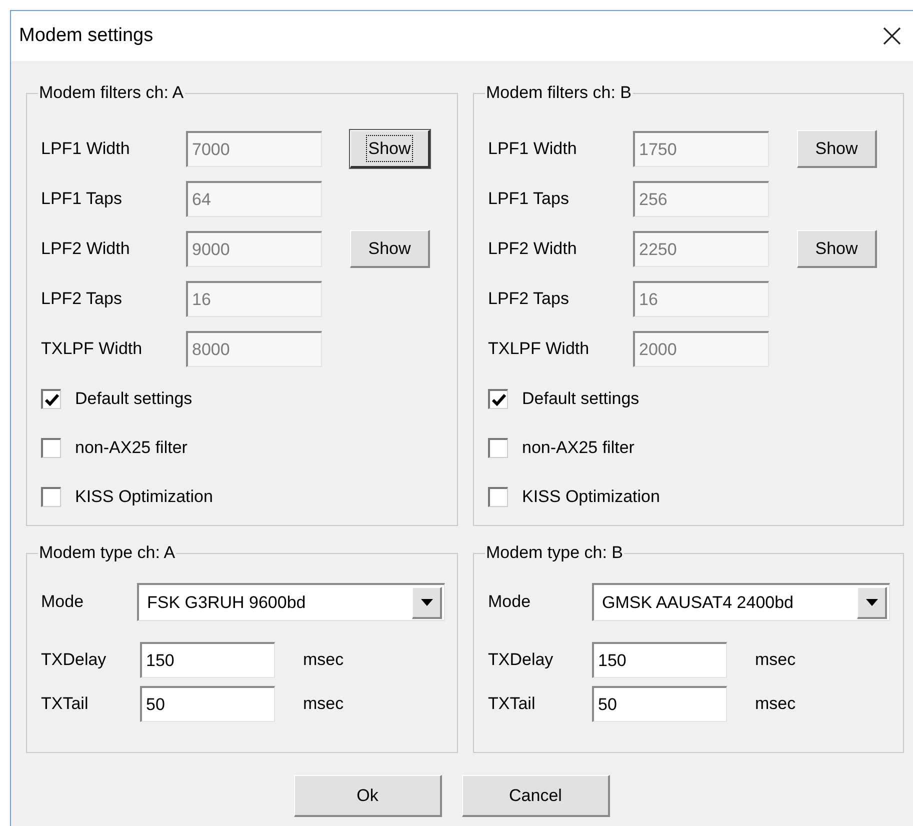 This screenshot has width=913, height=826. I want to click on window-title: Modem settings, so click(86, 36).